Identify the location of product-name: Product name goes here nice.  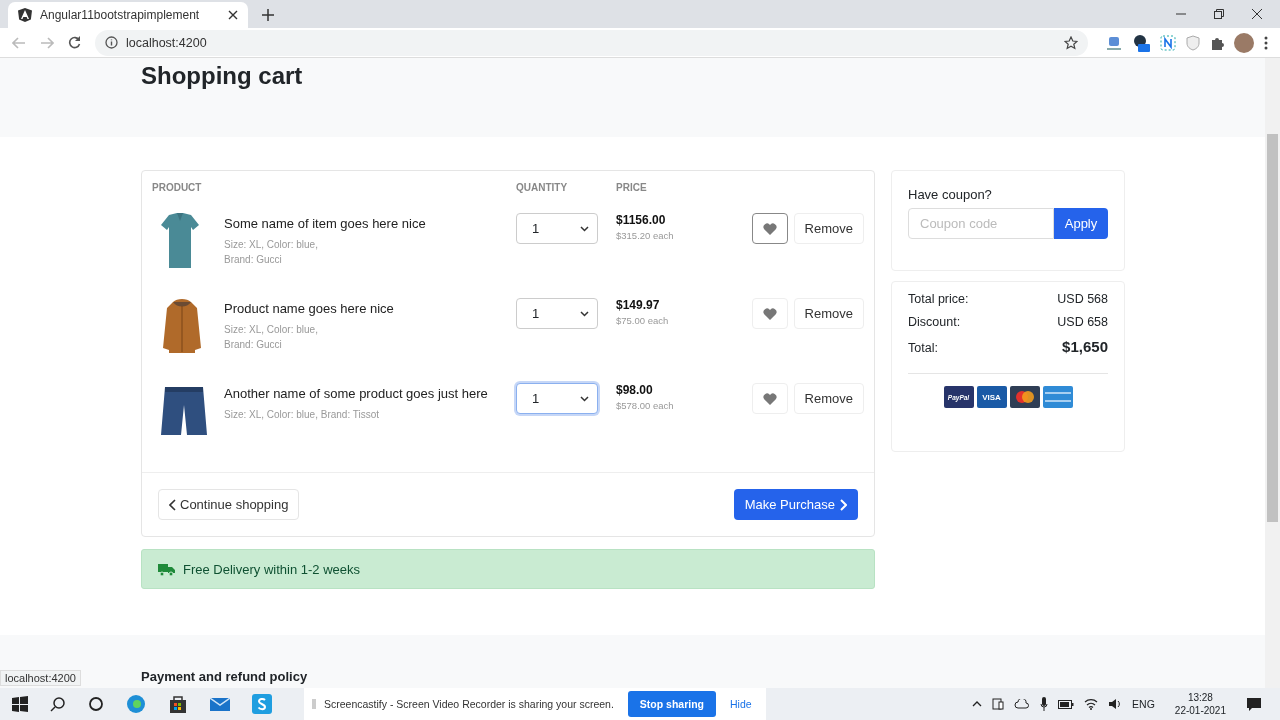
(309, 308).